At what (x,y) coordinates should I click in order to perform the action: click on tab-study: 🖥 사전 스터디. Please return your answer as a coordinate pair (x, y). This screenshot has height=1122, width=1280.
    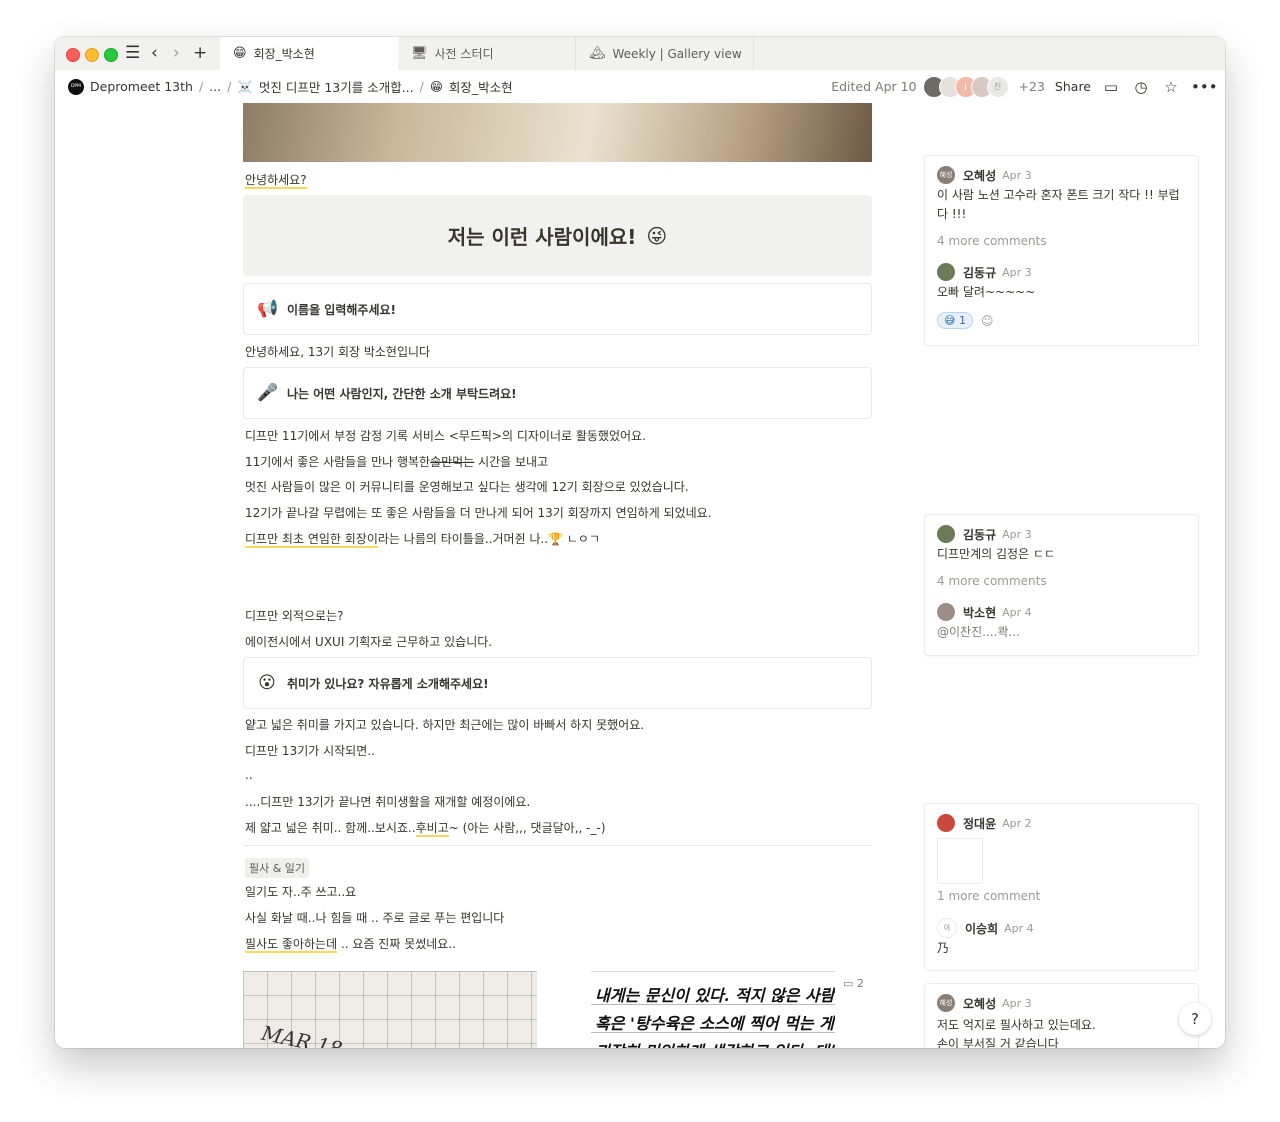
    Looking at the image, I should click on (487, 53).